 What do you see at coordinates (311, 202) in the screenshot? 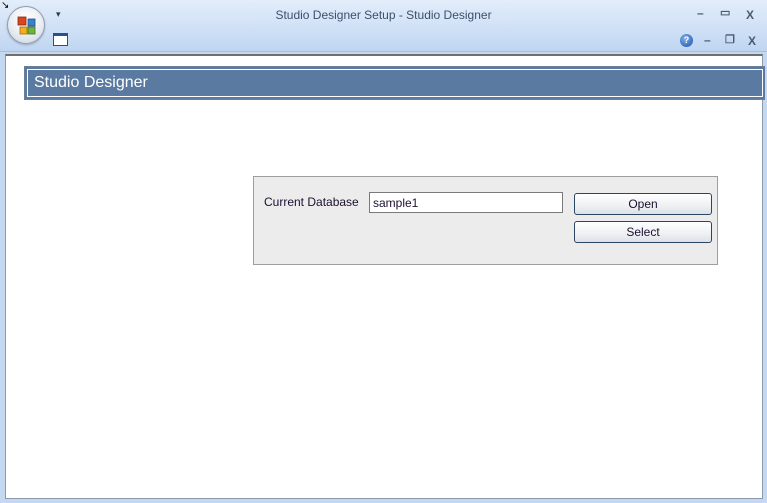
I see `current-database-label: Current Database` at bounding box center [311, 202].